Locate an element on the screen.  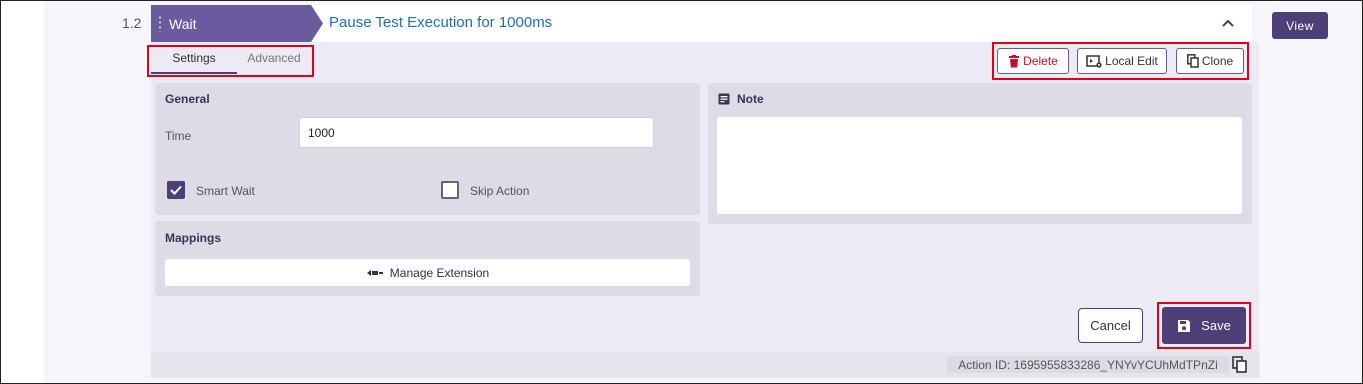
save-label: Save is located at coordinates (1216, 325).